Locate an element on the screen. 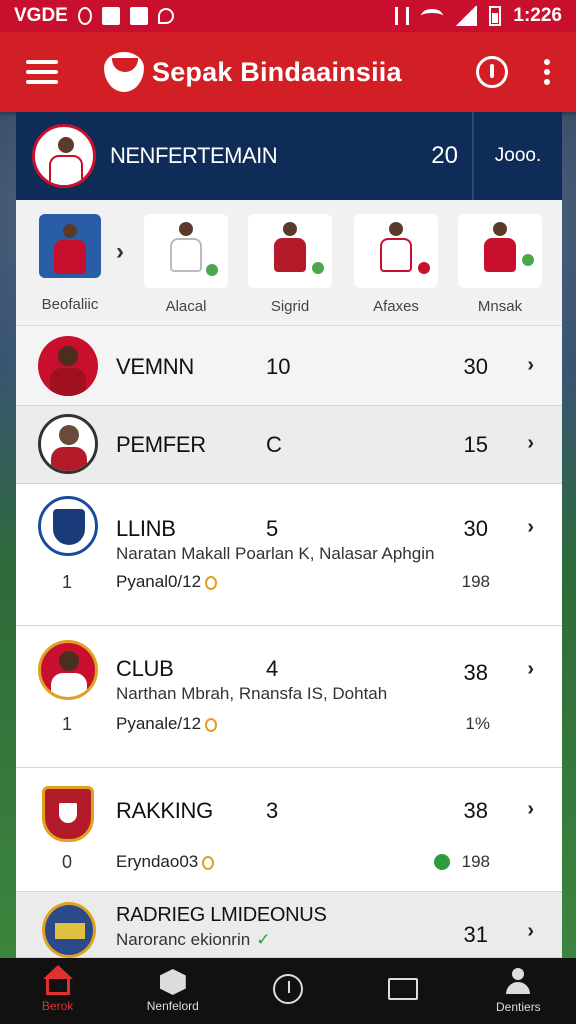  row-subtitle: Naroranc ekionrin ✓ is located at coordinates (193, 940).